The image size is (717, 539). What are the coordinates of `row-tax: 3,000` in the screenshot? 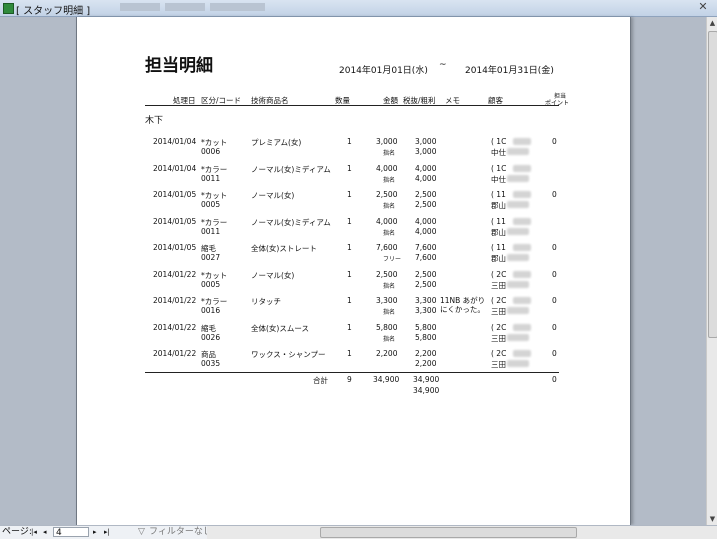 It's located at (426, 141).